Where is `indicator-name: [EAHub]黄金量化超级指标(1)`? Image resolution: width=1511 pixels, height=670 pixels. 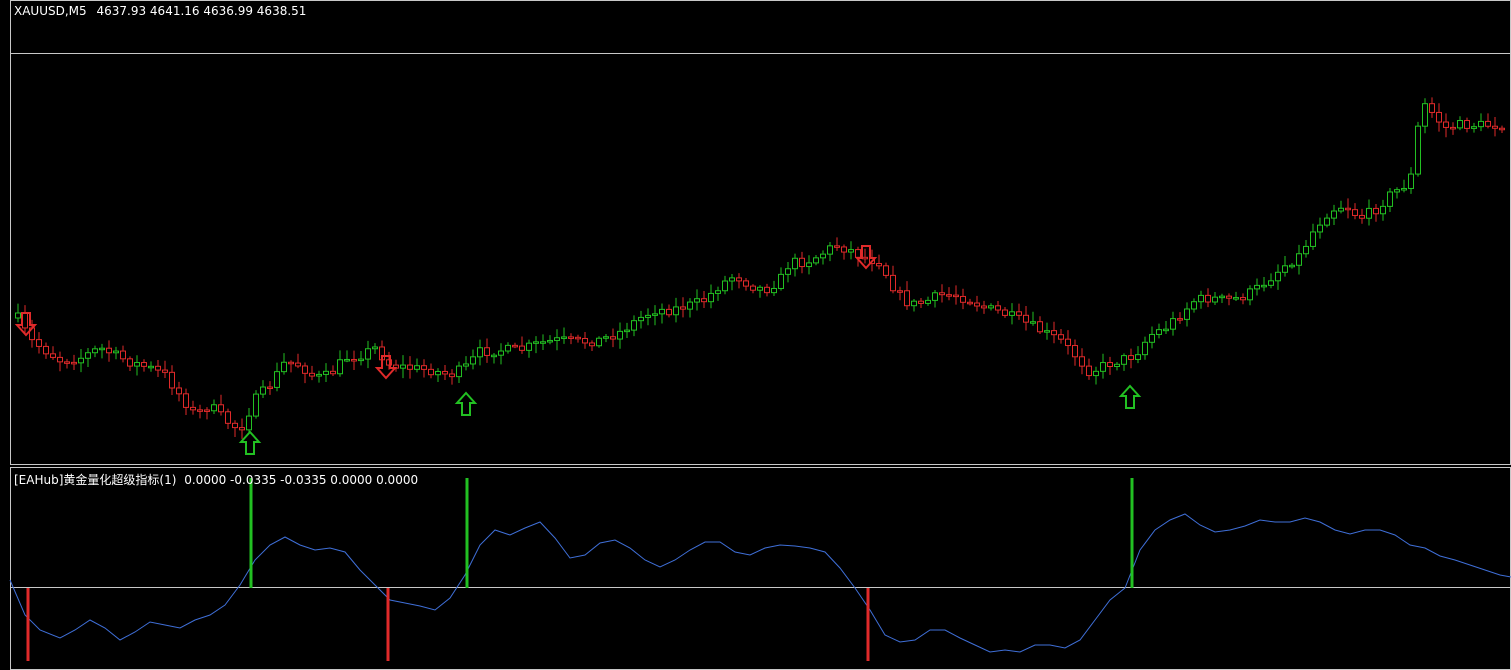 indicator-name: [EAHub]黄金量化超级指标(1) is located at coordinates (95, 480).